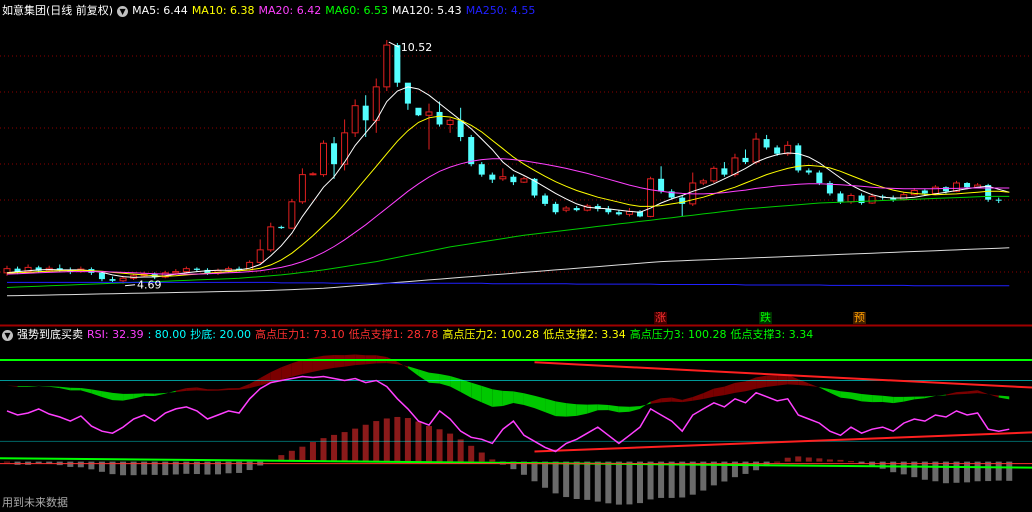  What do you see at coordinates (167, 334) in the screenshot?
I see `indicator-legend-item: : 80.00` at bounding box center [167, 334].